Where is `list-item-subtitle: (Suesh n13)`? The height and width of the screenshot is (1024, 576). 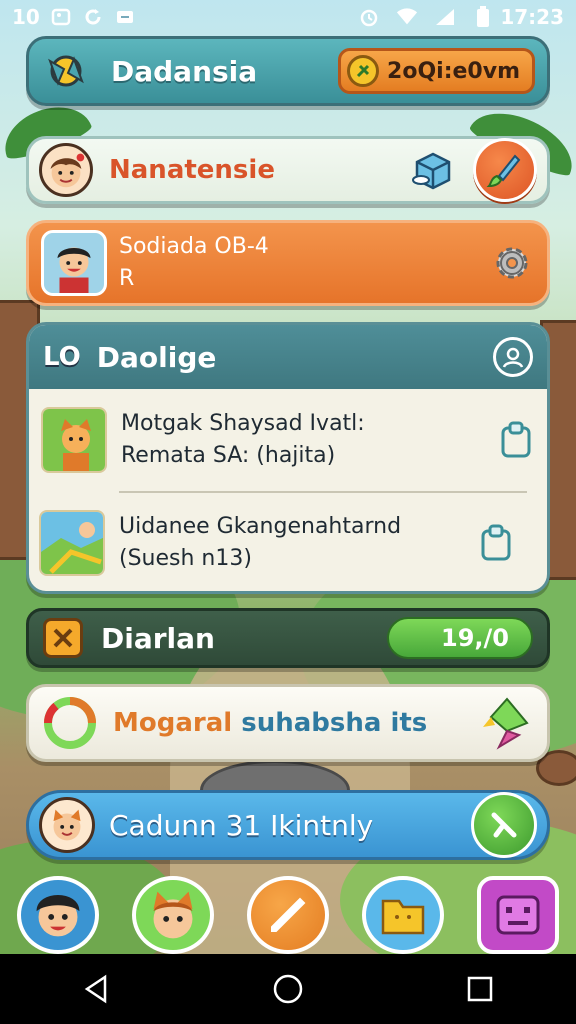 list-item-subtitle: (Suesh n13) is located at coordinates (185, 558).